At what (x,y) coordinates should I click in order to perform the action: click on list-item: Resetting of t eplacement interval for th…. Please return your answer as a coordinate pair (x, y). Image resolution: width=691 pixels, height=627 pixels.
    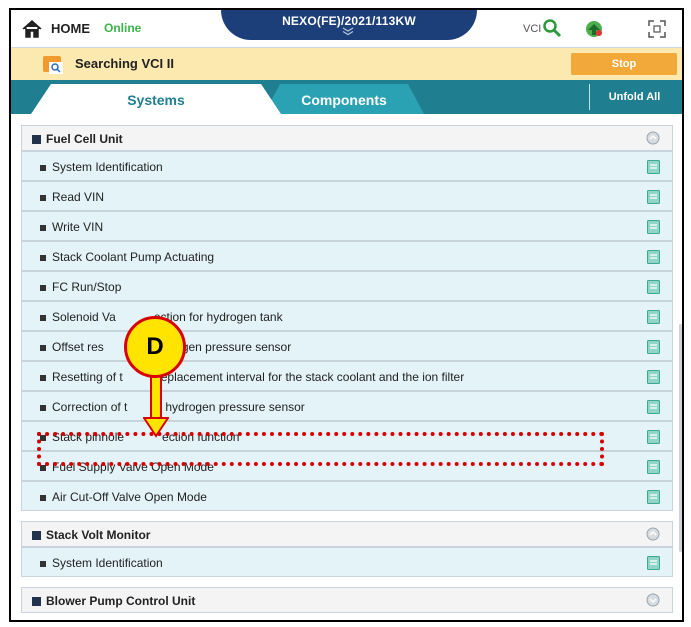
    Looking at the image, I should click on (347, 376).